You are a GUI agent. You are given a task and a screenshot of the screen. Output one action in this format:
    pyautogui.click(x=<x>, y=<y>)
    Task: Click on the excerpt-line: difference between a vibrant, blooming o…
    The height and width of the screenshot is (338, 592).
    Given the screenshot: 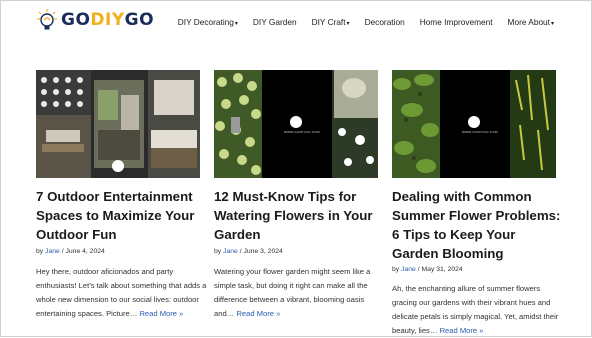 What is the action you would take?
    pyautogui.click(x=289, y=299)
    